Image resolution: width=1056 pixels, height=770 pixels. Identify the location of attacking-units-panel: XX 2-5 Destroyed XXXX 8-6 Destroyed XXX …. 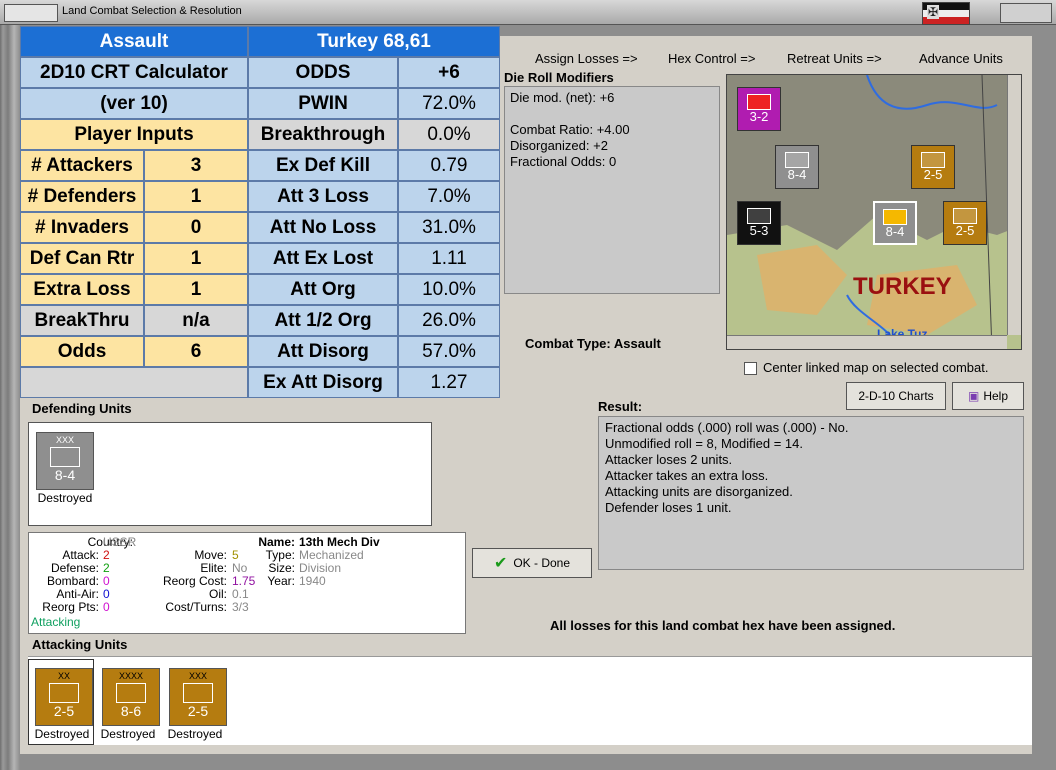
(530, 700).